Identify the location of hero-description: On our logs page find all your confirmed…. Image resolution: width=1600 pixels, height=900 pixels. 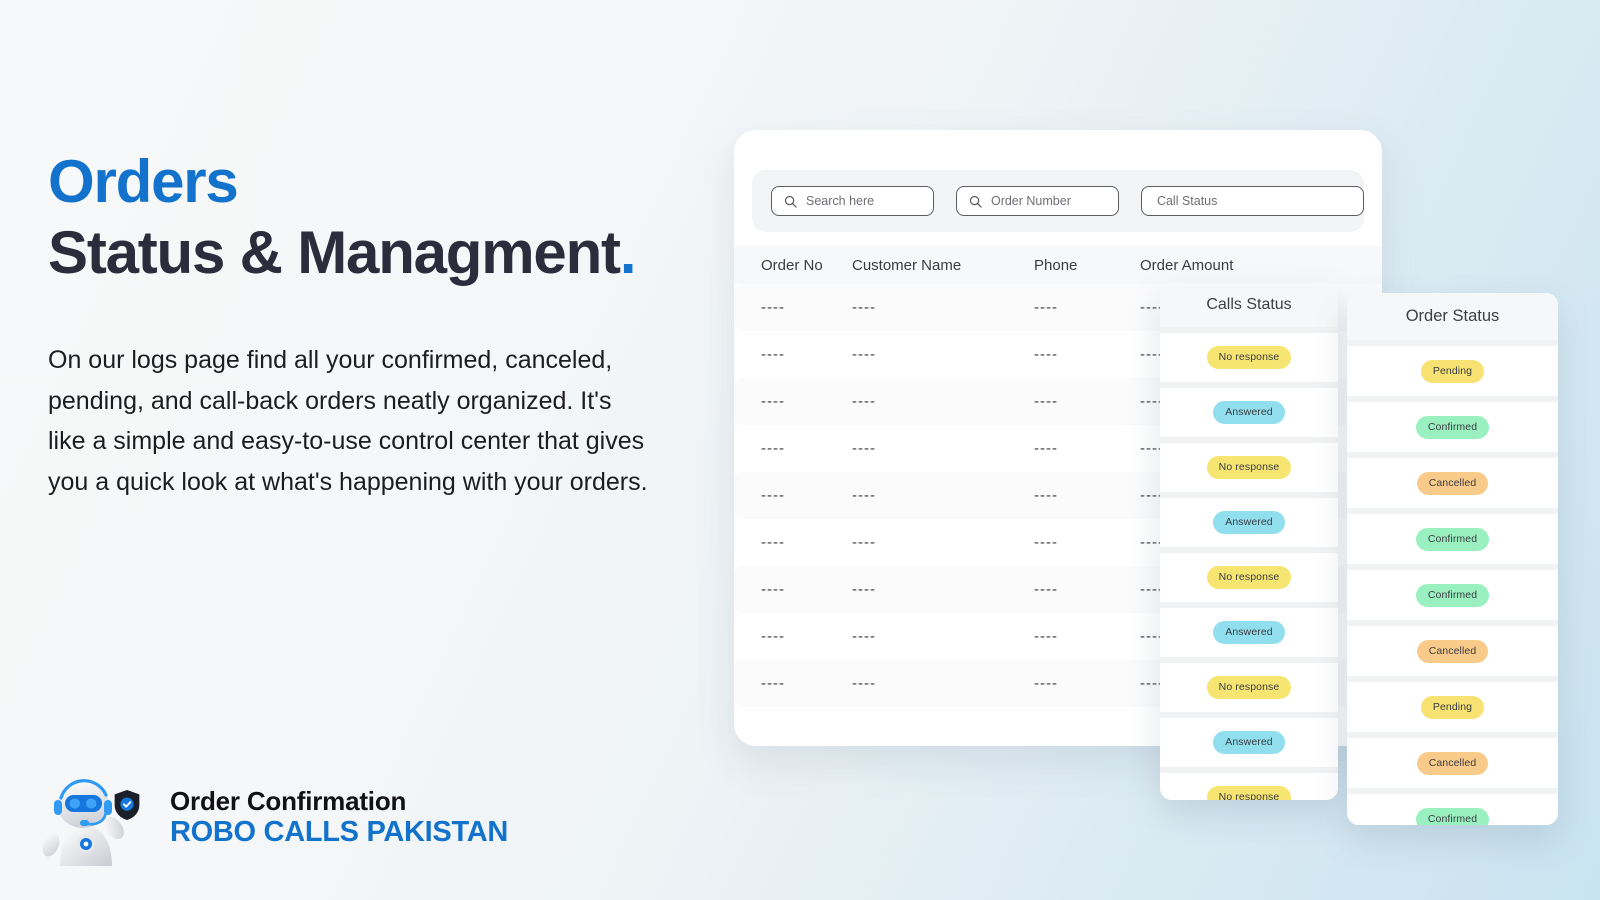
(348, 421).